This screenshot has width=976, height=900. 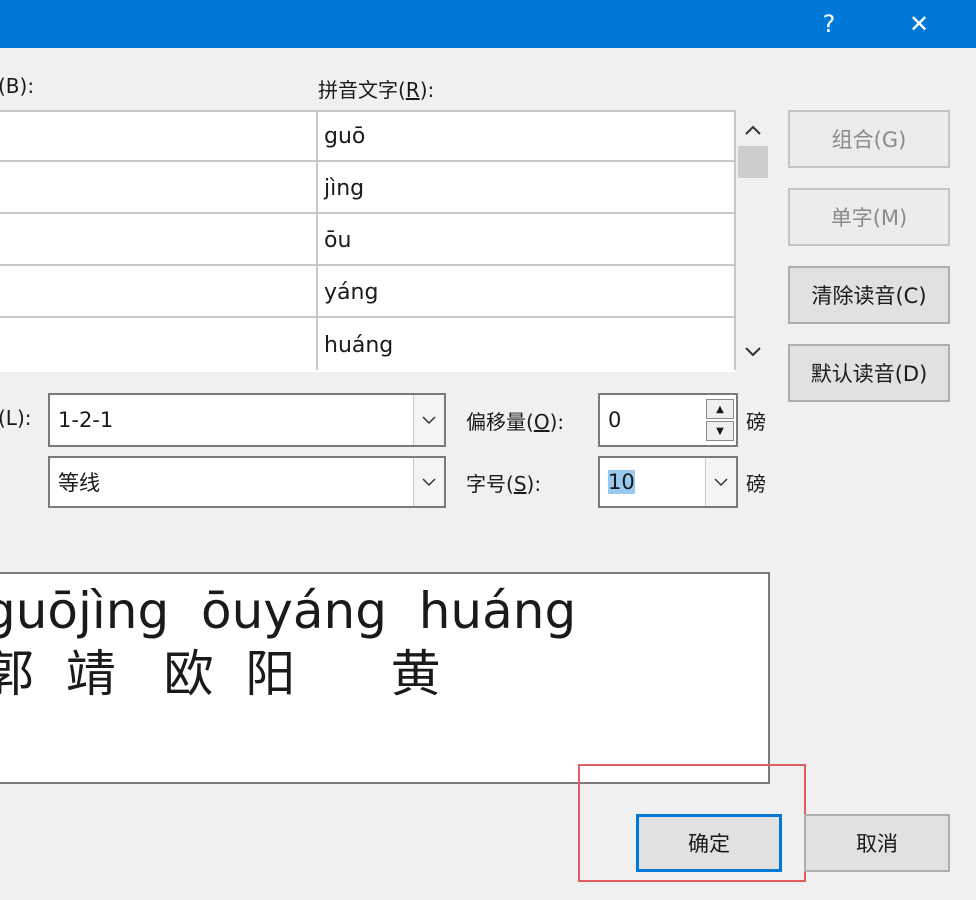 What do you see at coordinates (526, 345) in the screenshot?
I see `ruby-text-cell: huáng` at bounding box center [526, 345].